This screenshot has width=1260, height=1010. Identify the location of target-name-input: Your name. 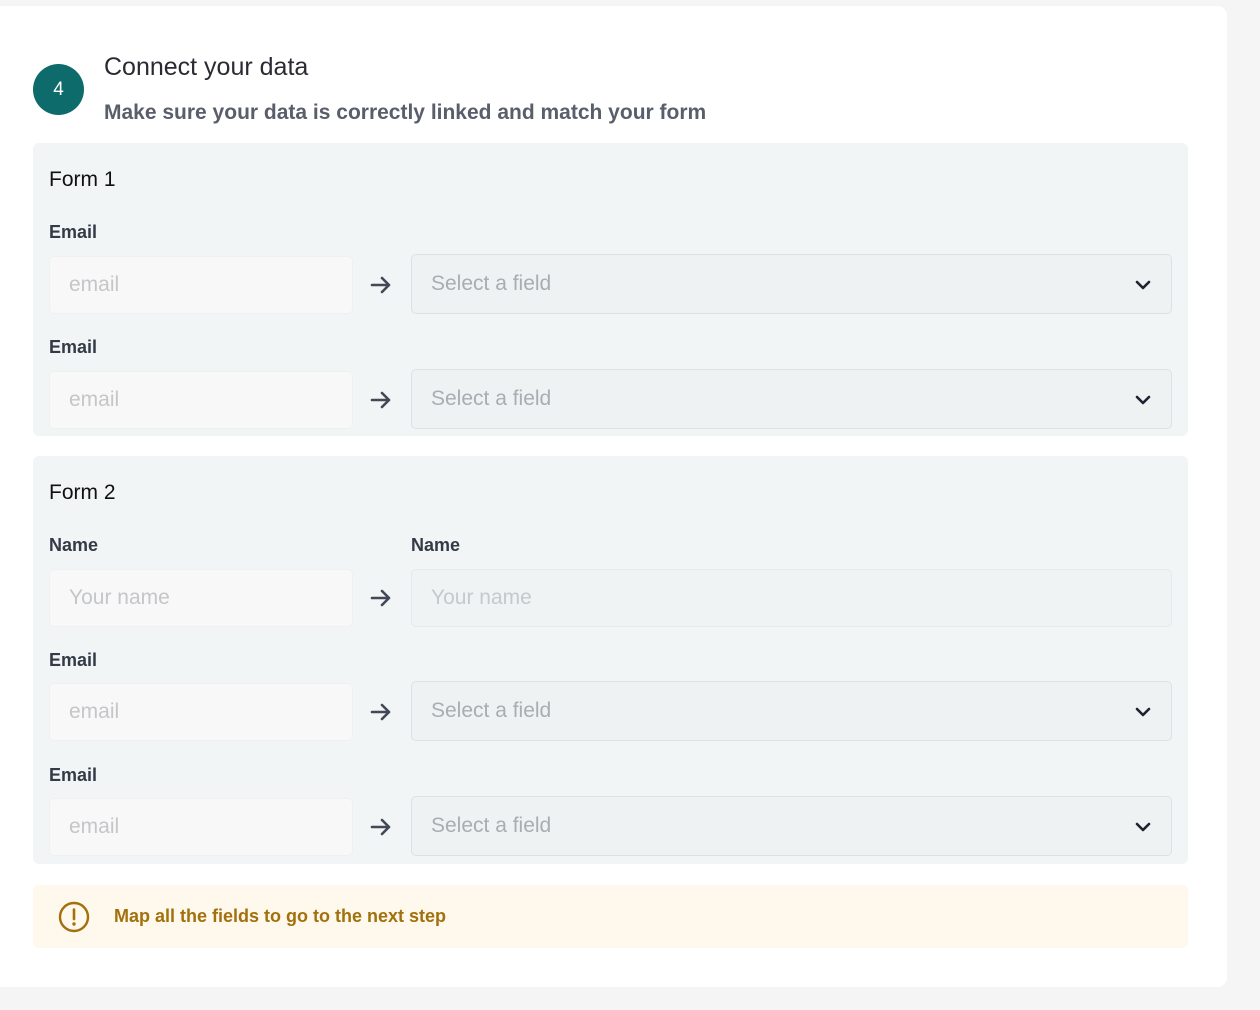
(791, 598).